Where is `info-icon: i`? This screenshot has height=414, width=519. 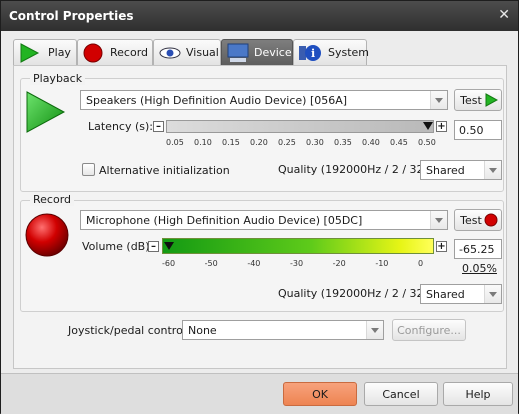 info-icon: i is located at coordinates (310, 53).